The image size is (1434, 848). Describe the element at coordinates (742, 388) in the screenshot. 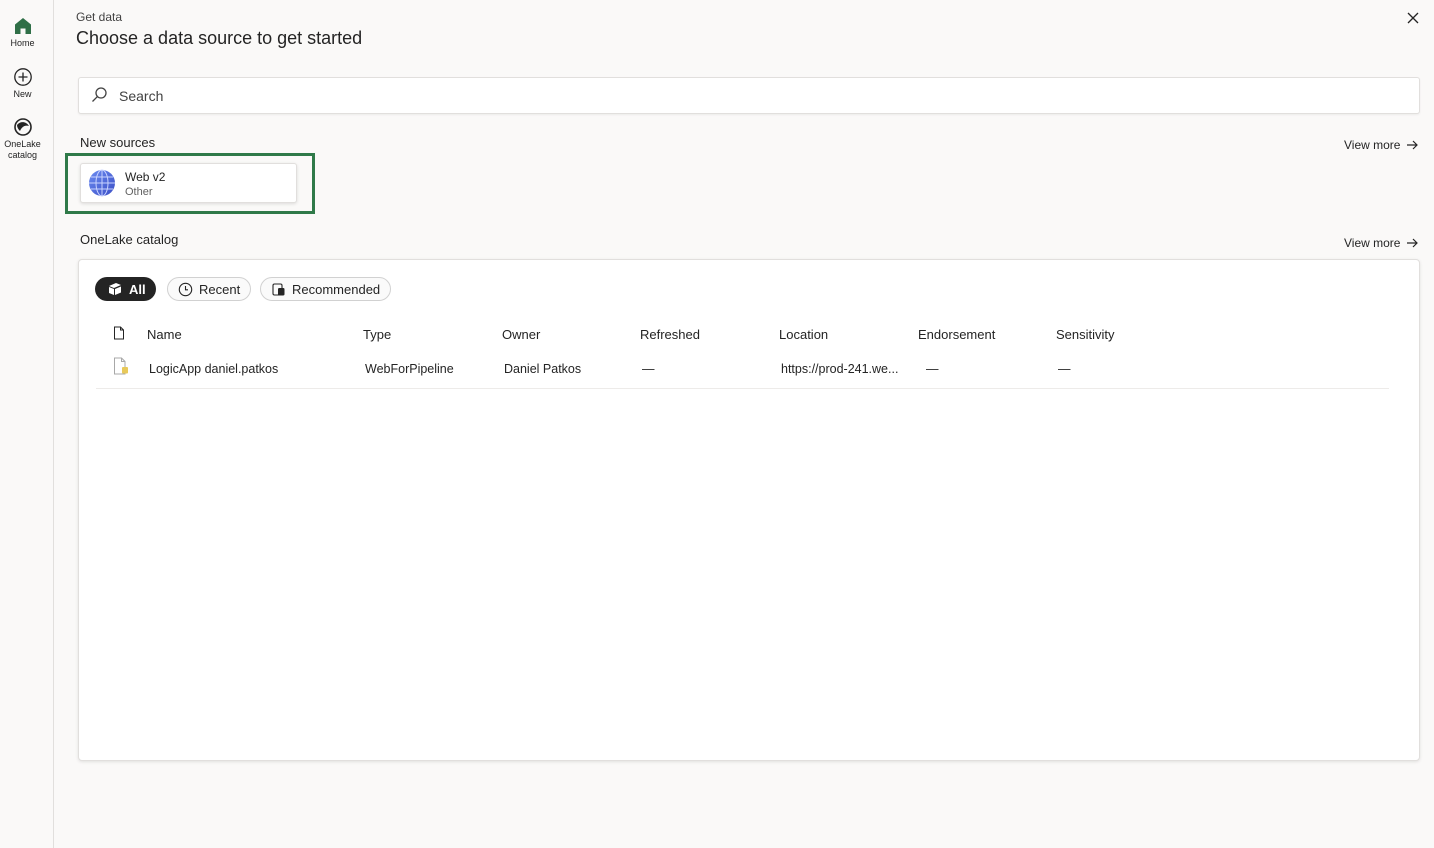

I see `row-divider` at that location.